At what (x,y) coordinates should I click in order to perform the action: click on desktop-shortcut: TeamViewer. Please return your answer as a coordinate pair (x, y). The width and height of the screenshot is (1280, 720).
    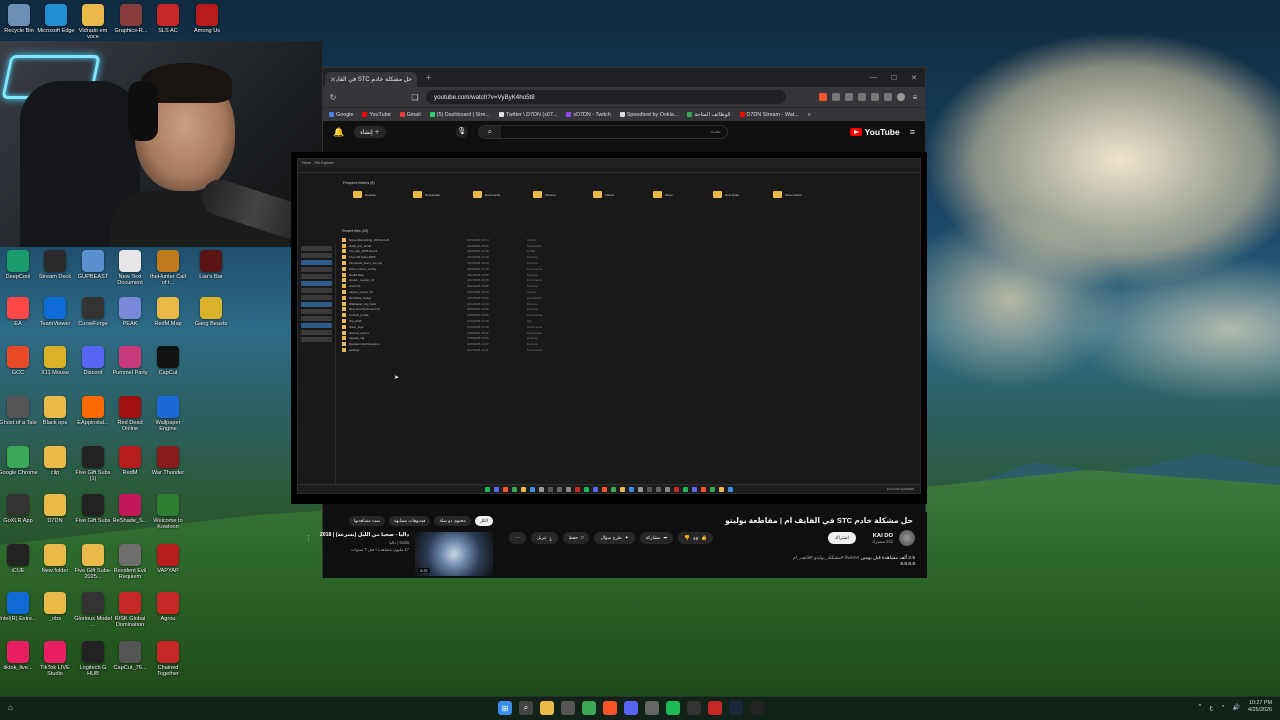
    Looking at the image, I should click on (55, 312).